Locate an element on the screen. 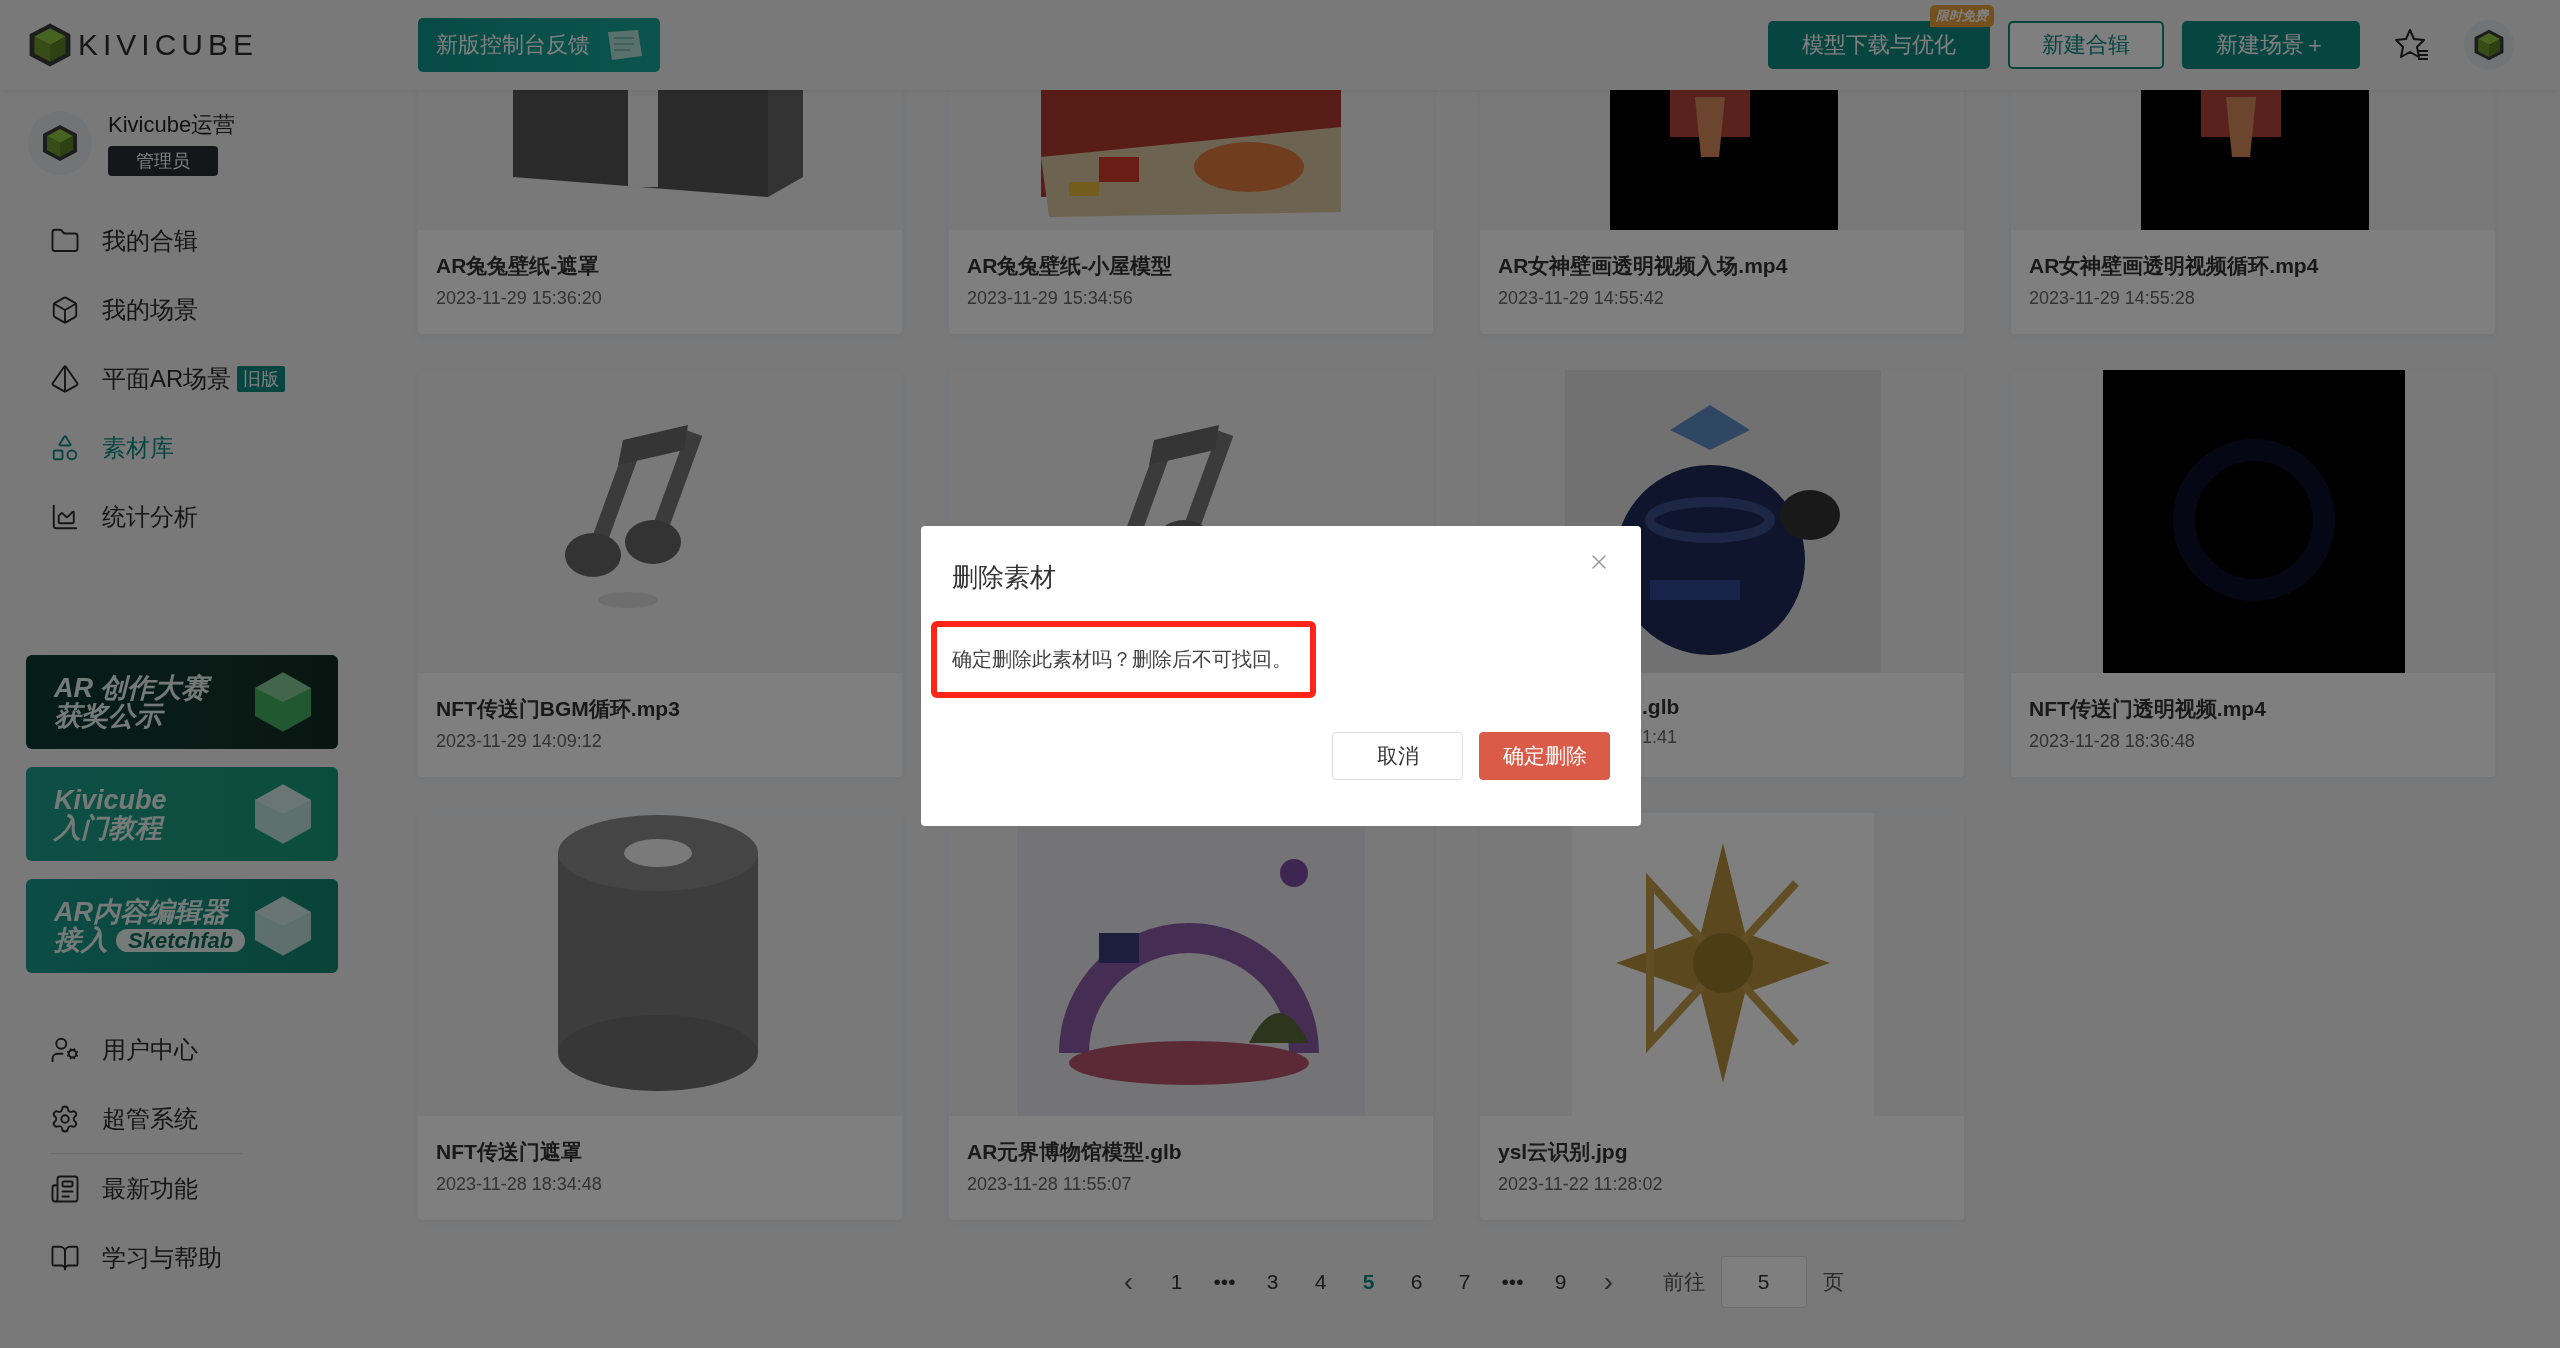 This screenshot has height=1348, width=2560. user-name: Kivicube运营 is located at coordinates (172, 125).